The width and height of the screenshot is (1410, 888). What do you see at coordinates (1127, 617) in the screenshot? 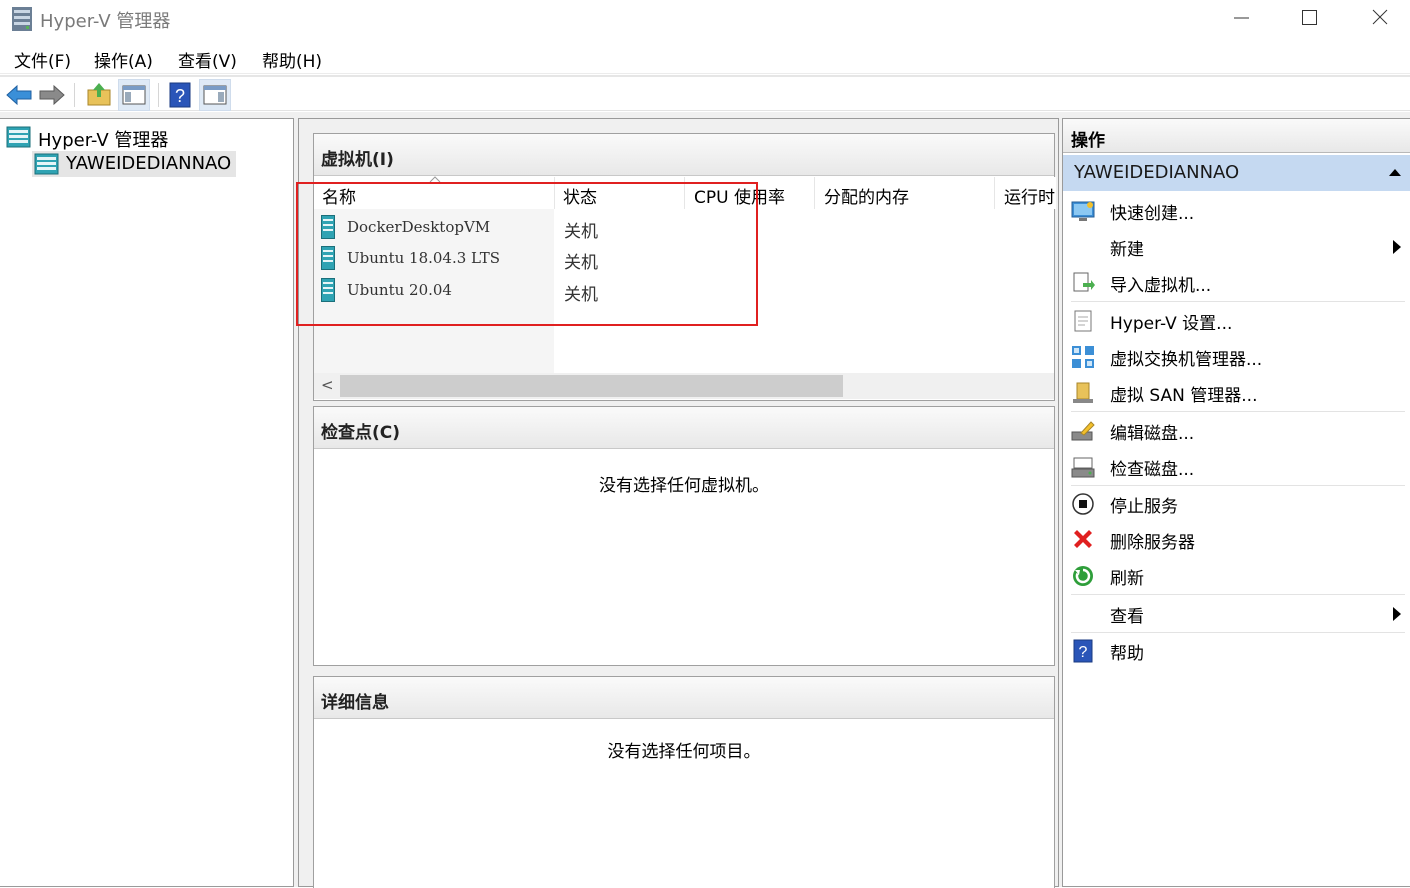
I see `action-label: 查看` at bounding box center [1127, 617].